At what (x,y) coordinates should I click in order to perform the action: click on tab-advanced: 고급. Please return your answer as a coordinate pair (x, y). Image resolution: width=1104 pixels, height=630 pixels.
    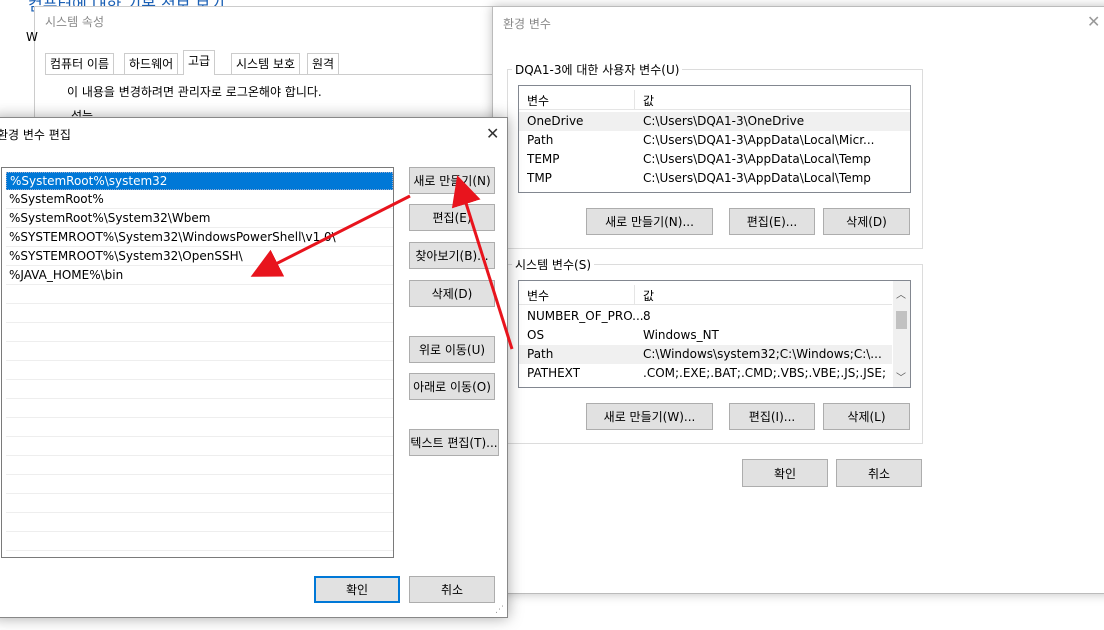
    Looking at the image, I should click on (199, 62).